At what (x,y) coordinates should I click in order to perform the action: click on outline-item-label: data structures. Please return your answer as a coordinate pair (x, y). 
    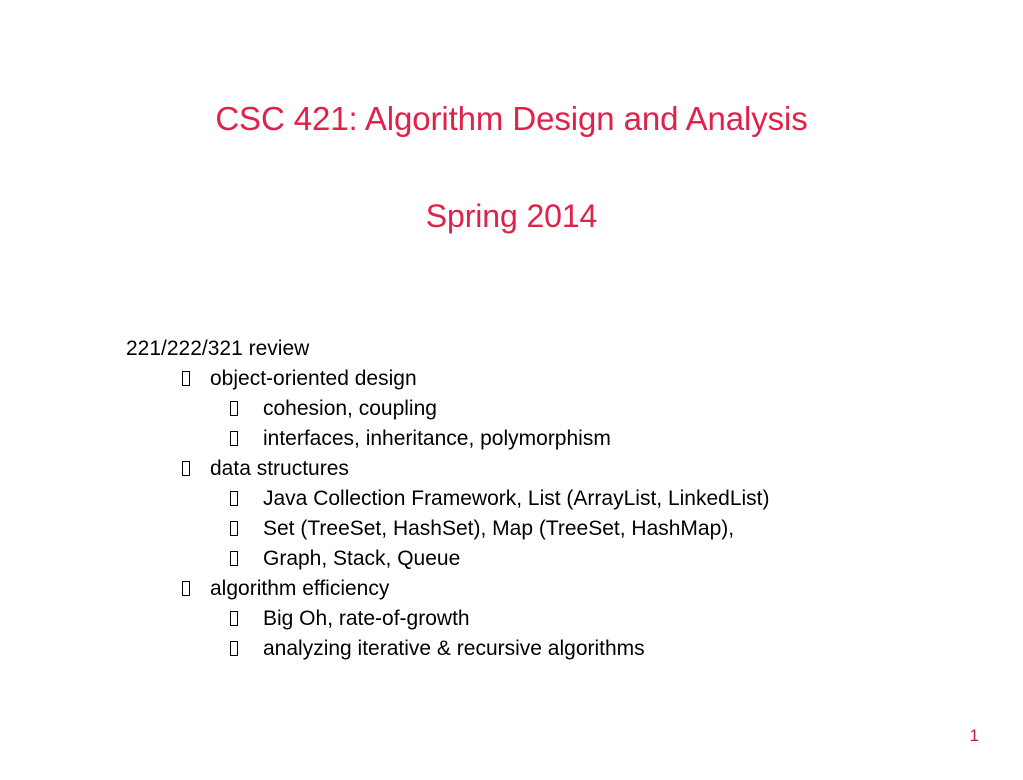
    Looking at the image, I should click on (279, 468).